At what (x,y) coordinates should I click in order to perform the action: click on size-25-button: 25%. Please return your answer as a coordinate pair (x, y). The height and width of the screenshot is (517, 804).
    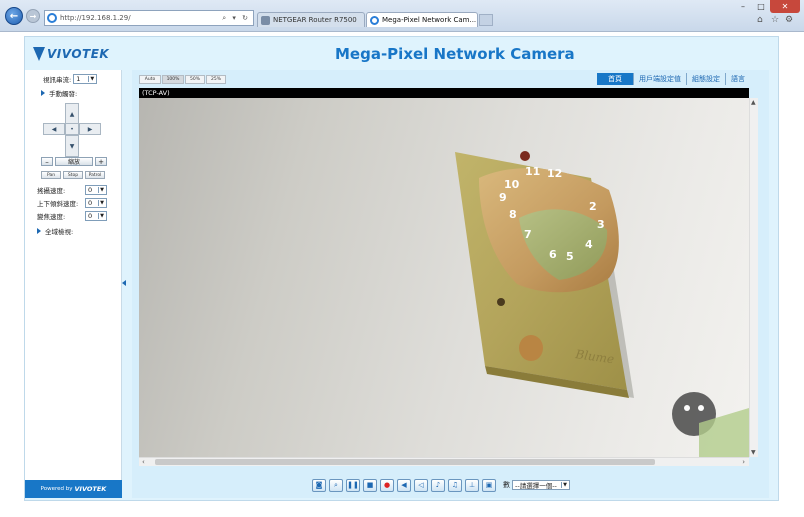
    Looking at the image, I should click on (216, 79).